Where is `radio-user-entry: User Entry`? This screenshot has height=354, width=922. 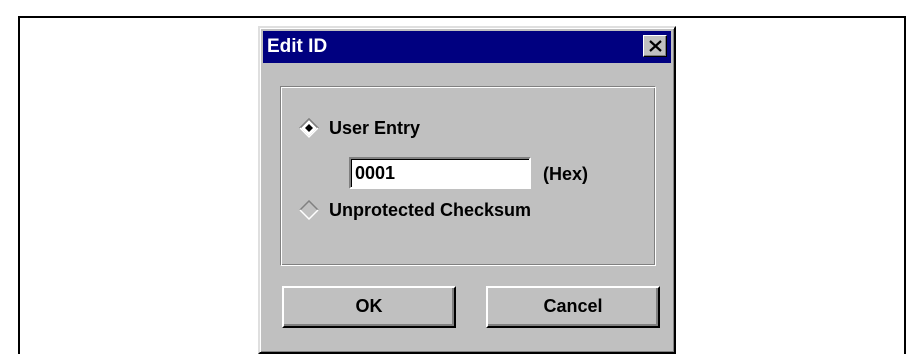 radio-user-entry: User Entry is located at coordinates (359, 128).